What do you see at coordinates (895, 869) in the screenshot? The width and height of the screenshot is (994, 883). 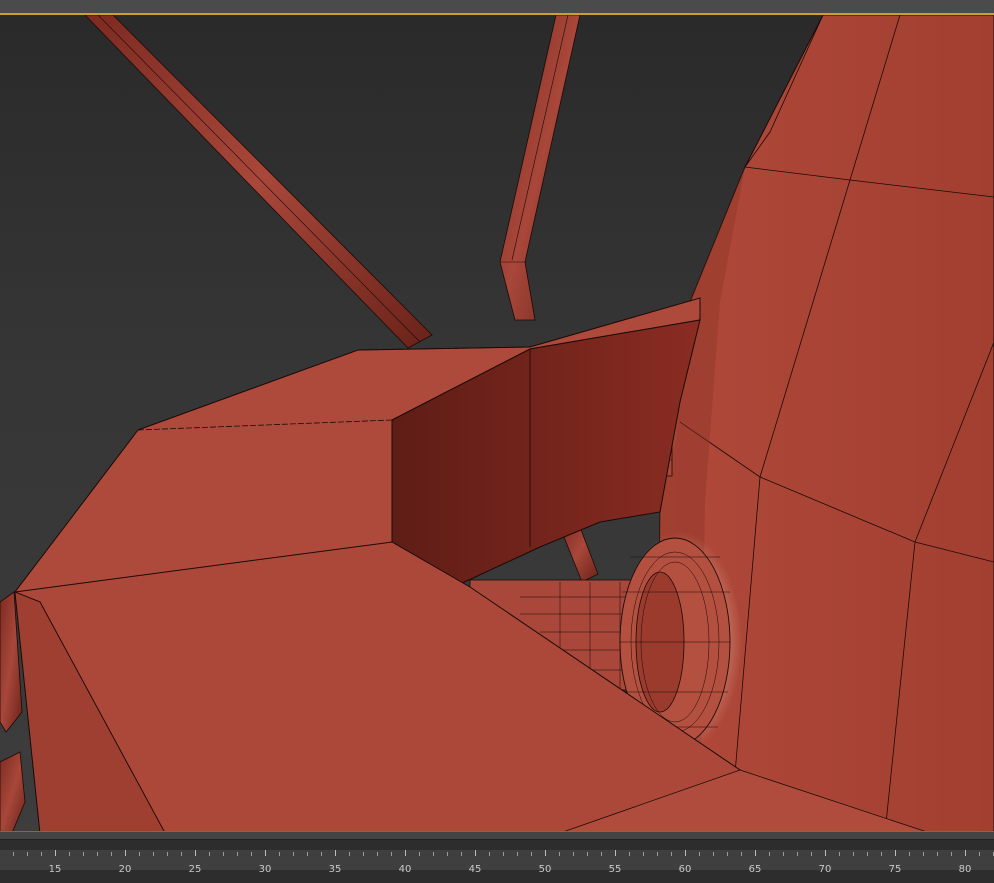 I see `timeline-frame-label: 75` at bounding box center [895, 869].